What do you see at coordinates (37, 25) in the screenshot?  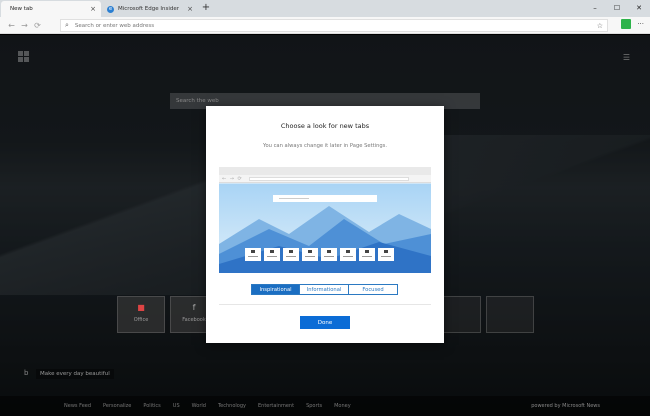 I see `refresh-icon: ⟳` at bounding box center [37, 25].